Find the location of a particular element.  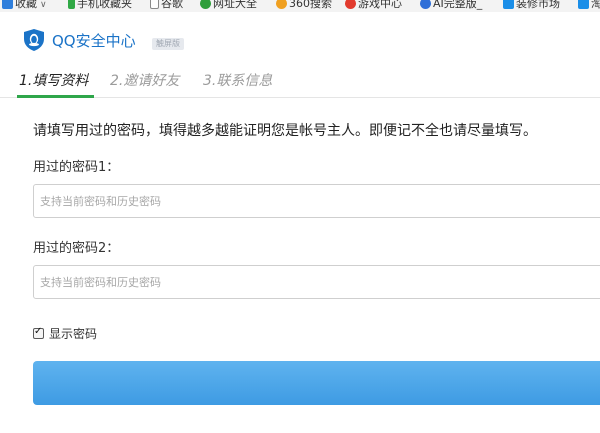

chevron-down-icon: ∨ is located at coordinates (43, 5).